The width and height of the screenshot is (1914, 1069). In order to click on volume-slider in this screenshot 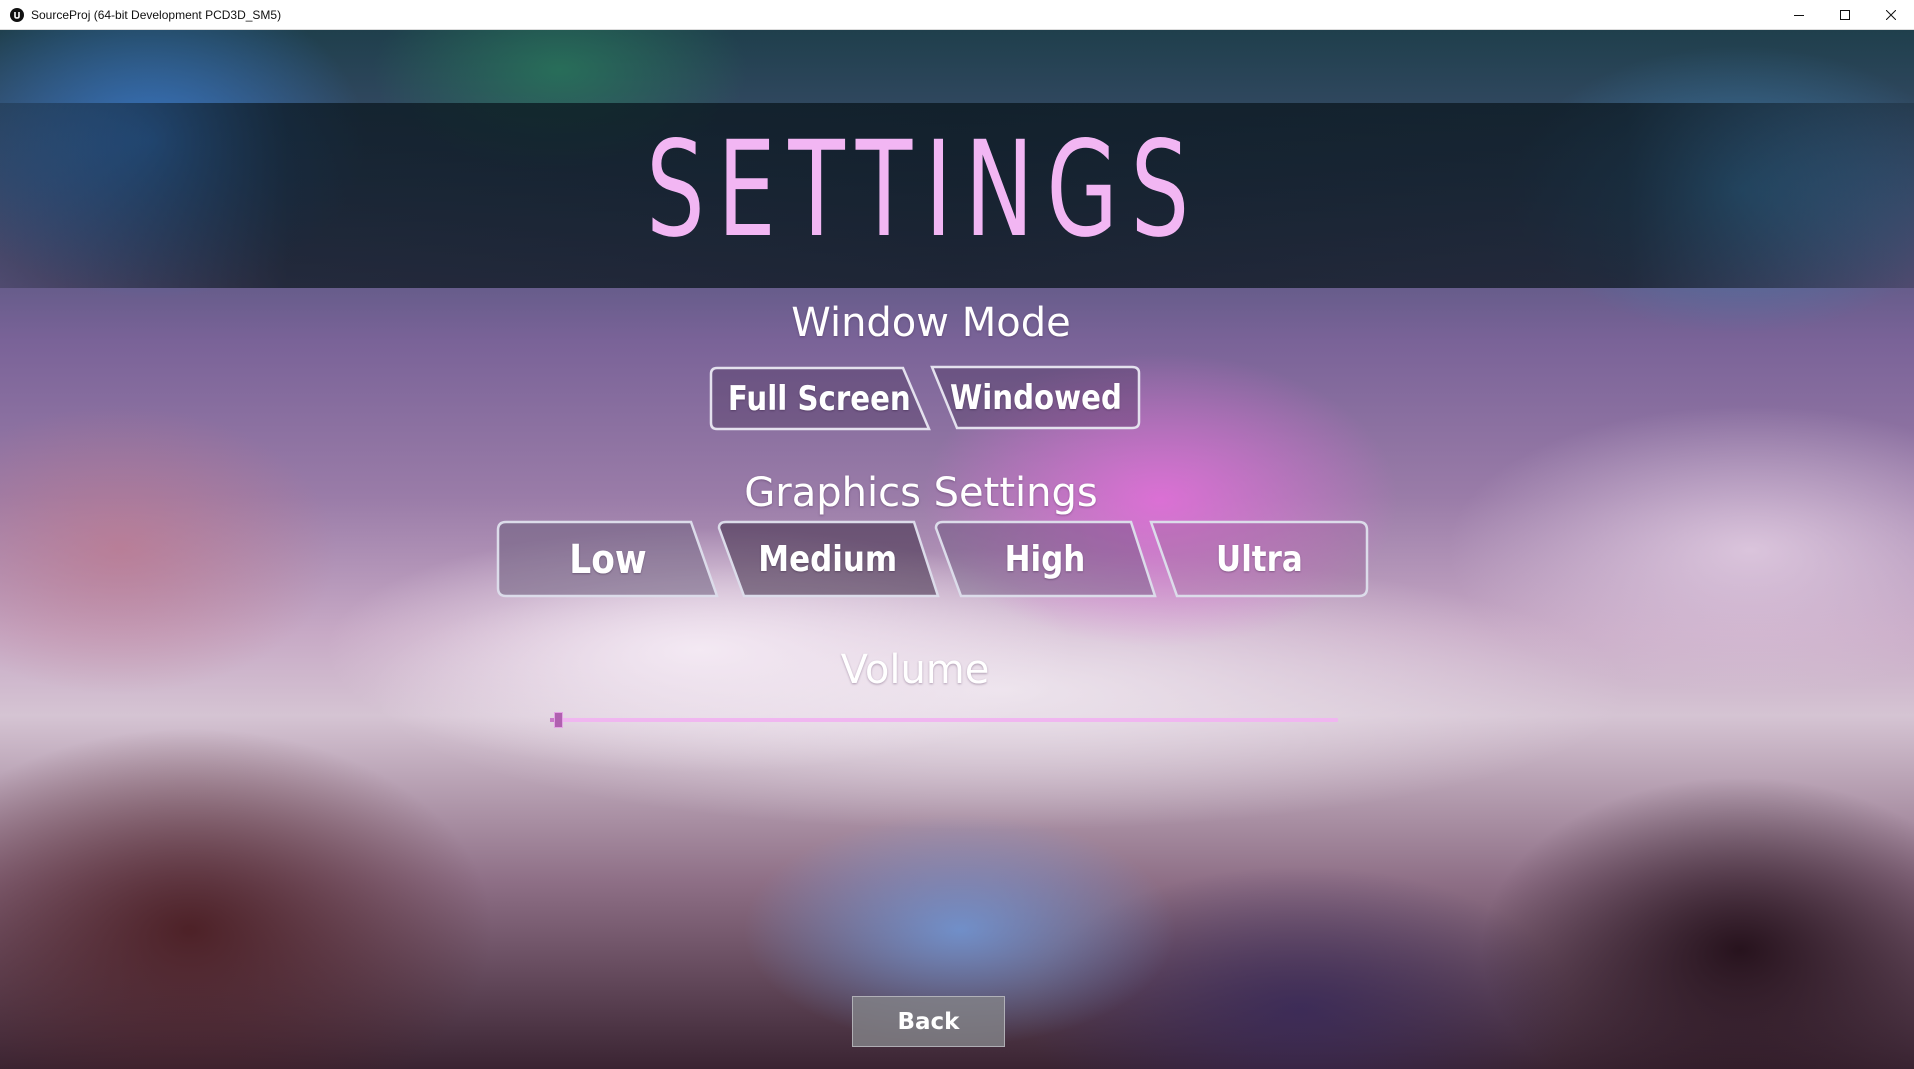, I will do `click(944, 720)`.